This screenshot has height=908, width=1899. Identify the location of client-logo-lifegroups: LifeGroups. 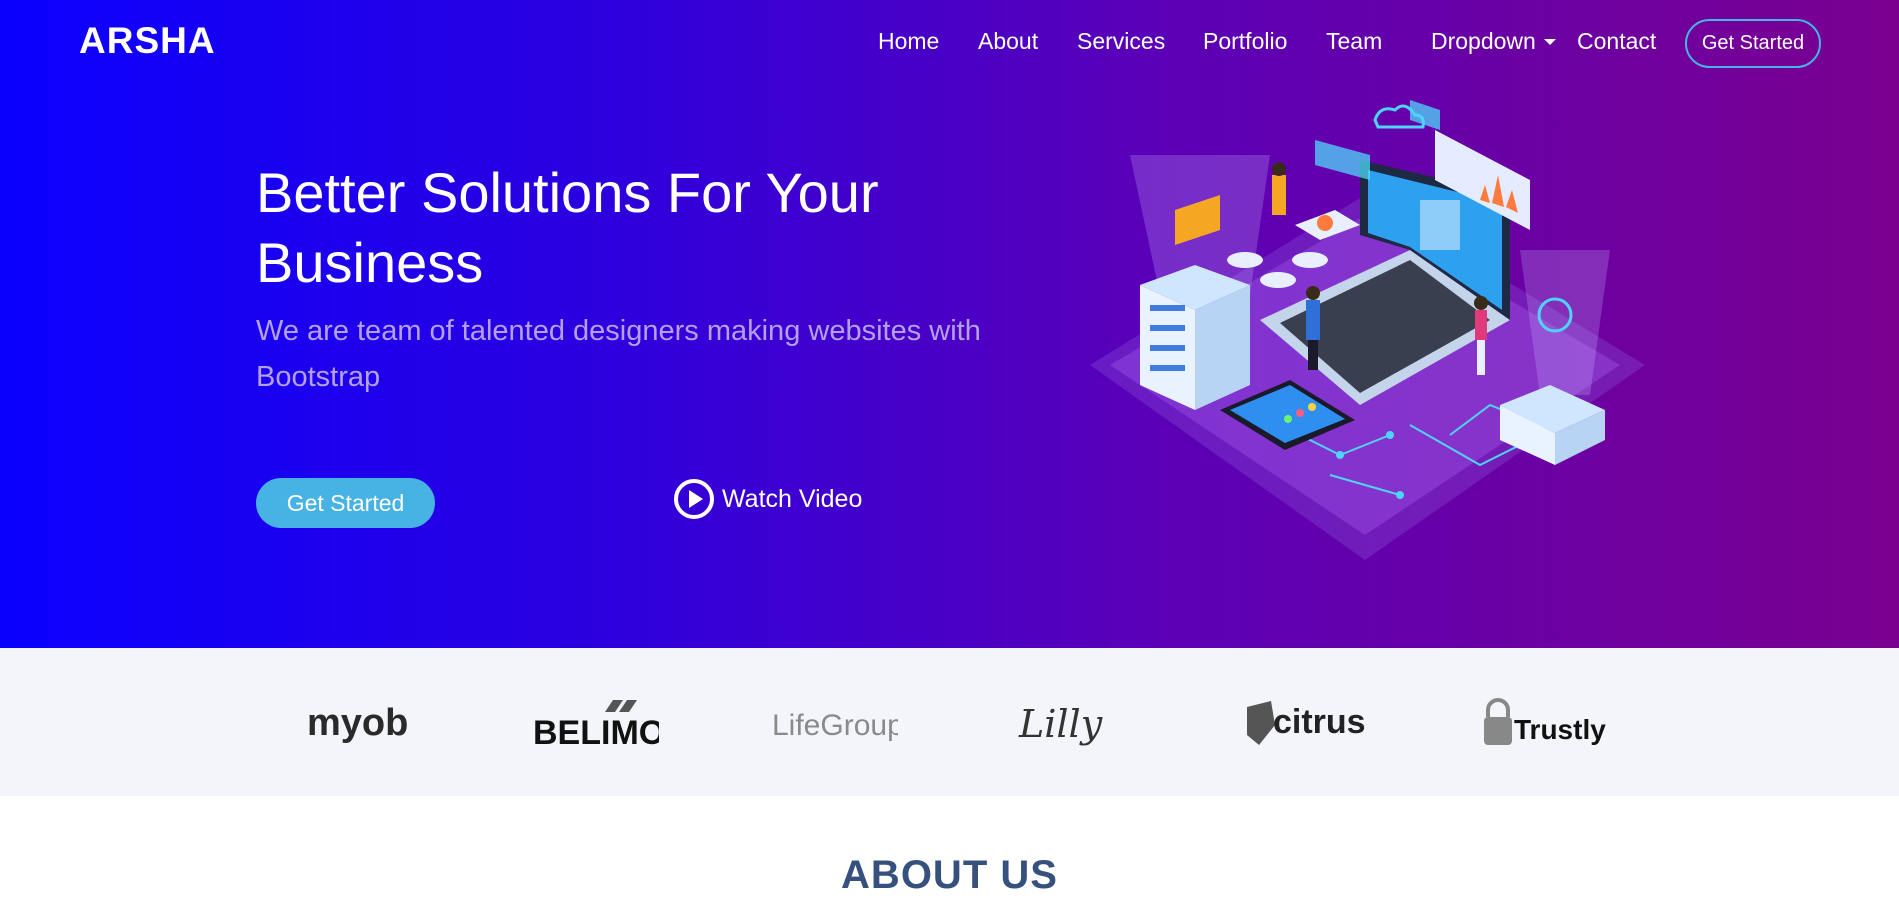
(832, 722).